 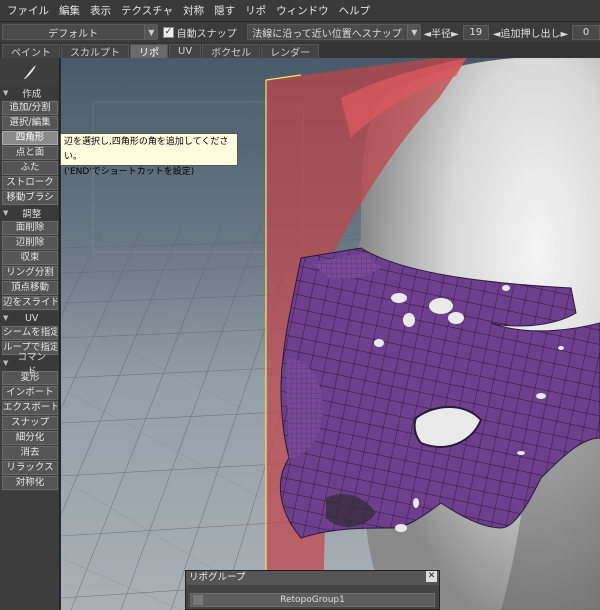 What do you see at coordinates (95, 51) in the screenshot?
I see `tab-1: スカルプト` at bounding box center [95, 51].